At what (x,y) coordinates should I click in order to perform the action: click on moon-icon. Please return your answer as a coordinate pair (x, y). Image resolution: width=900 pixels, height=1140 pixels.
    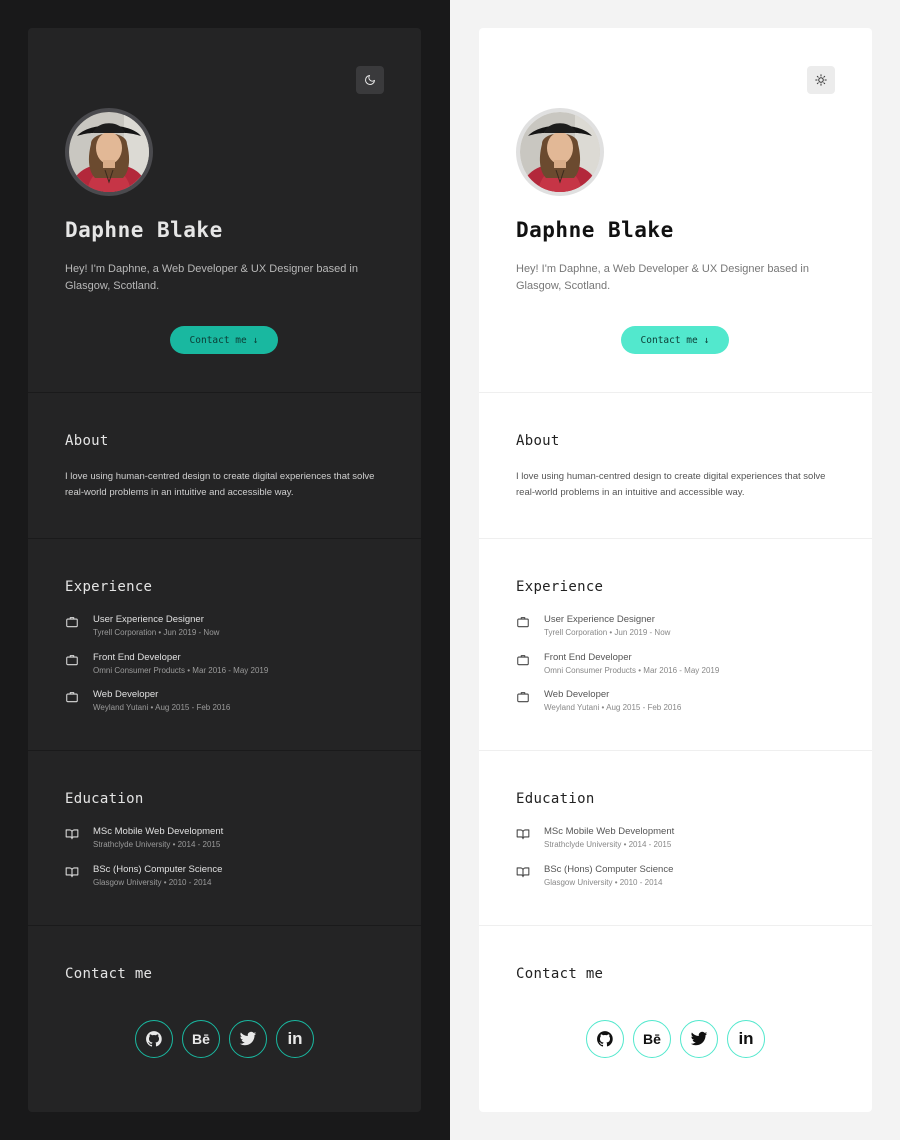
    Looking at the image, I should click on (370, 80).